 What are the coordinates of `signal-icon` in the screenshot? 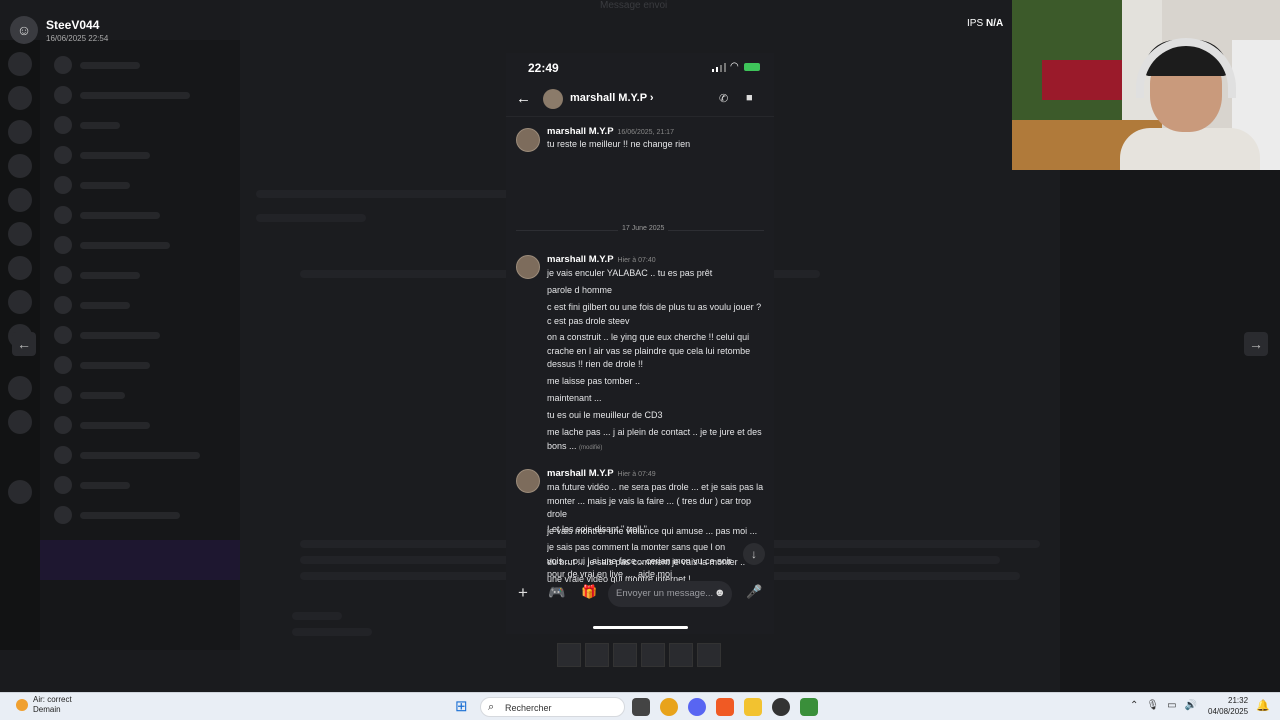 It's located at (719, 67).